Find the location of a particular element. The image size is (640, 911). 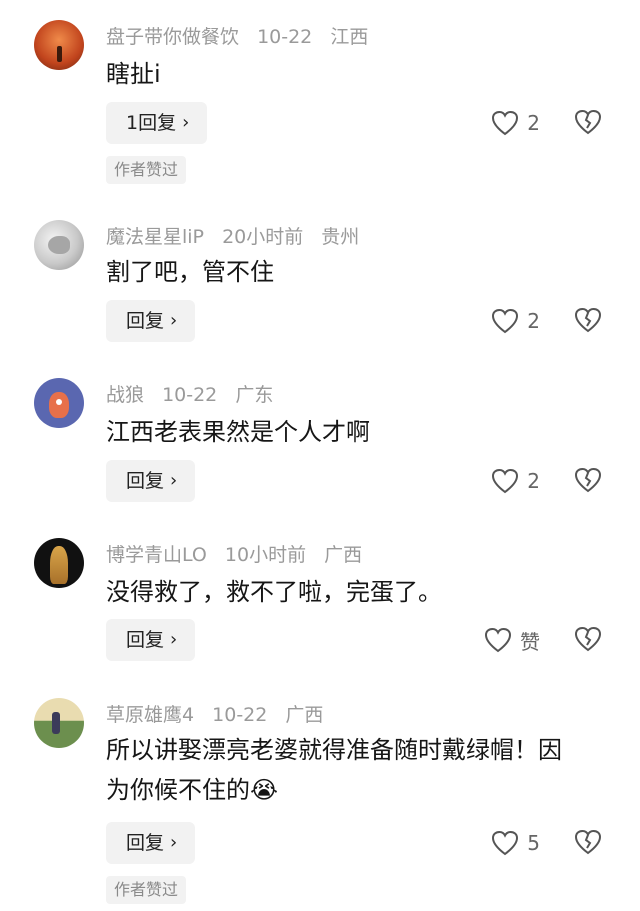

comment-text: 瞎扯i is located at coordinates (133, 74).